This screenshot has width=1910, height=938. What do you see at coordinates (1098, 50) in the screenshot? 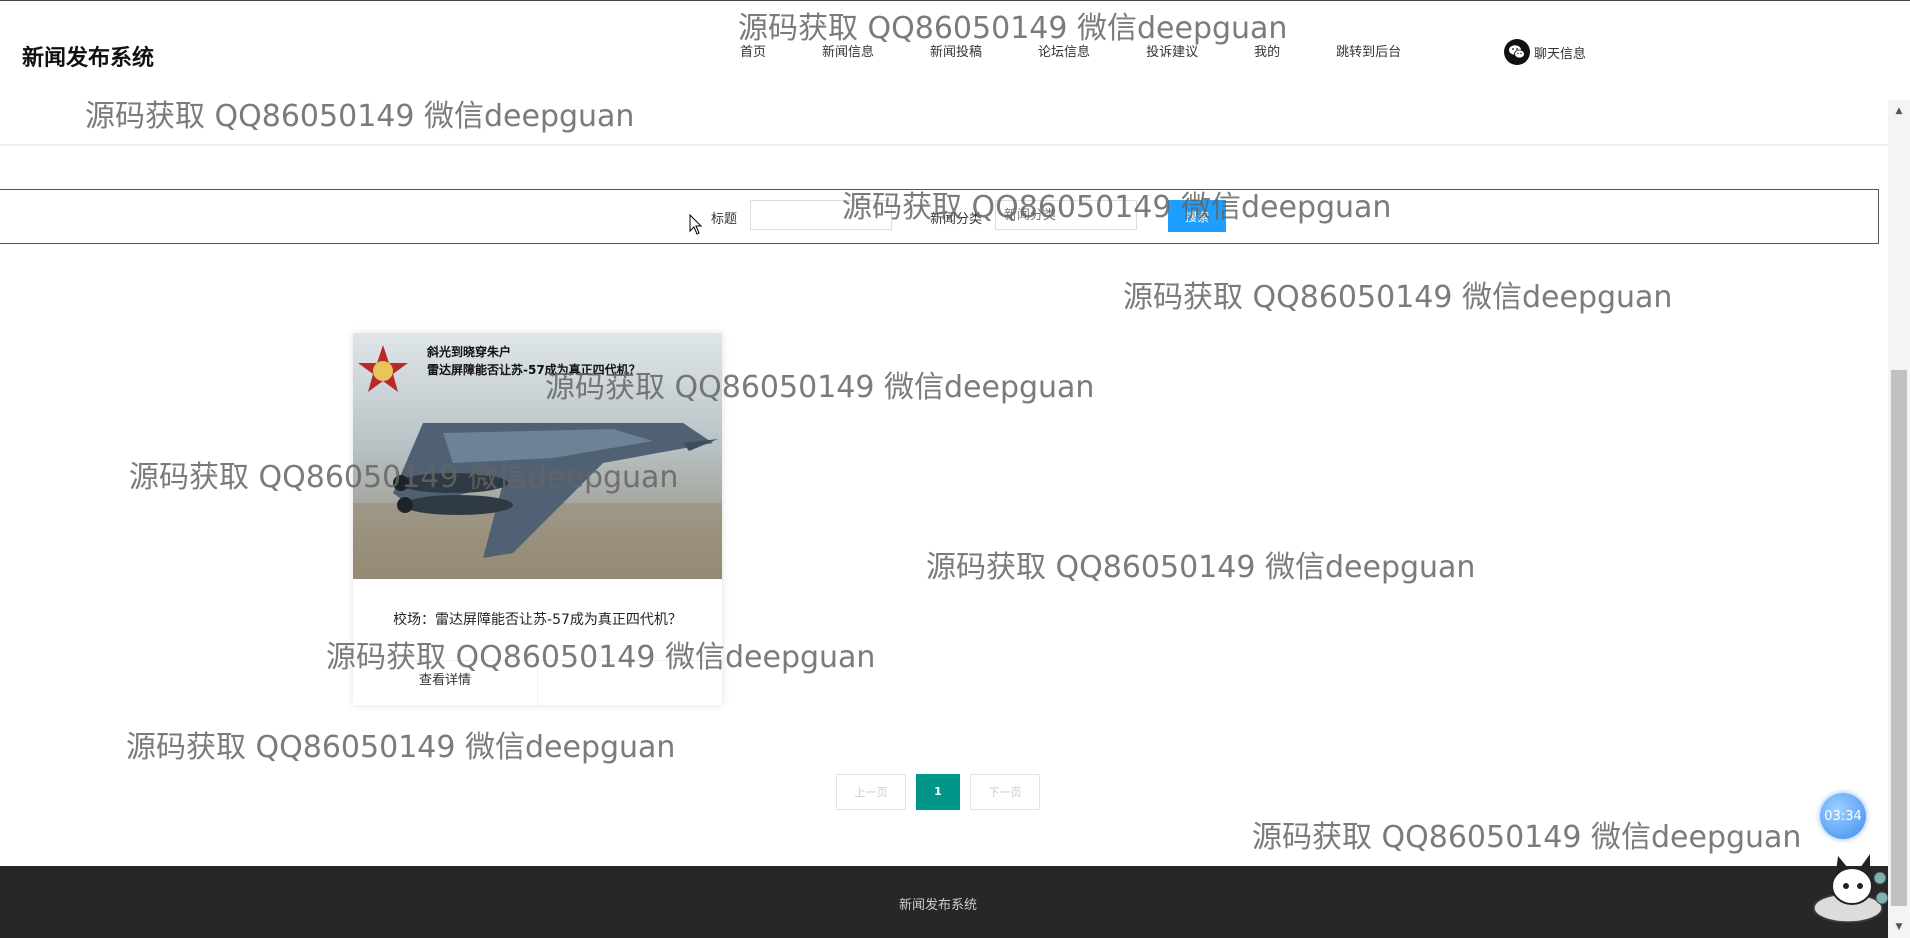
I see `main-nav: 首页 新闻信息 新闻投稿 论坛信息 投诉建议 我的 跳转到后台` at bounding box center [1098, 50].